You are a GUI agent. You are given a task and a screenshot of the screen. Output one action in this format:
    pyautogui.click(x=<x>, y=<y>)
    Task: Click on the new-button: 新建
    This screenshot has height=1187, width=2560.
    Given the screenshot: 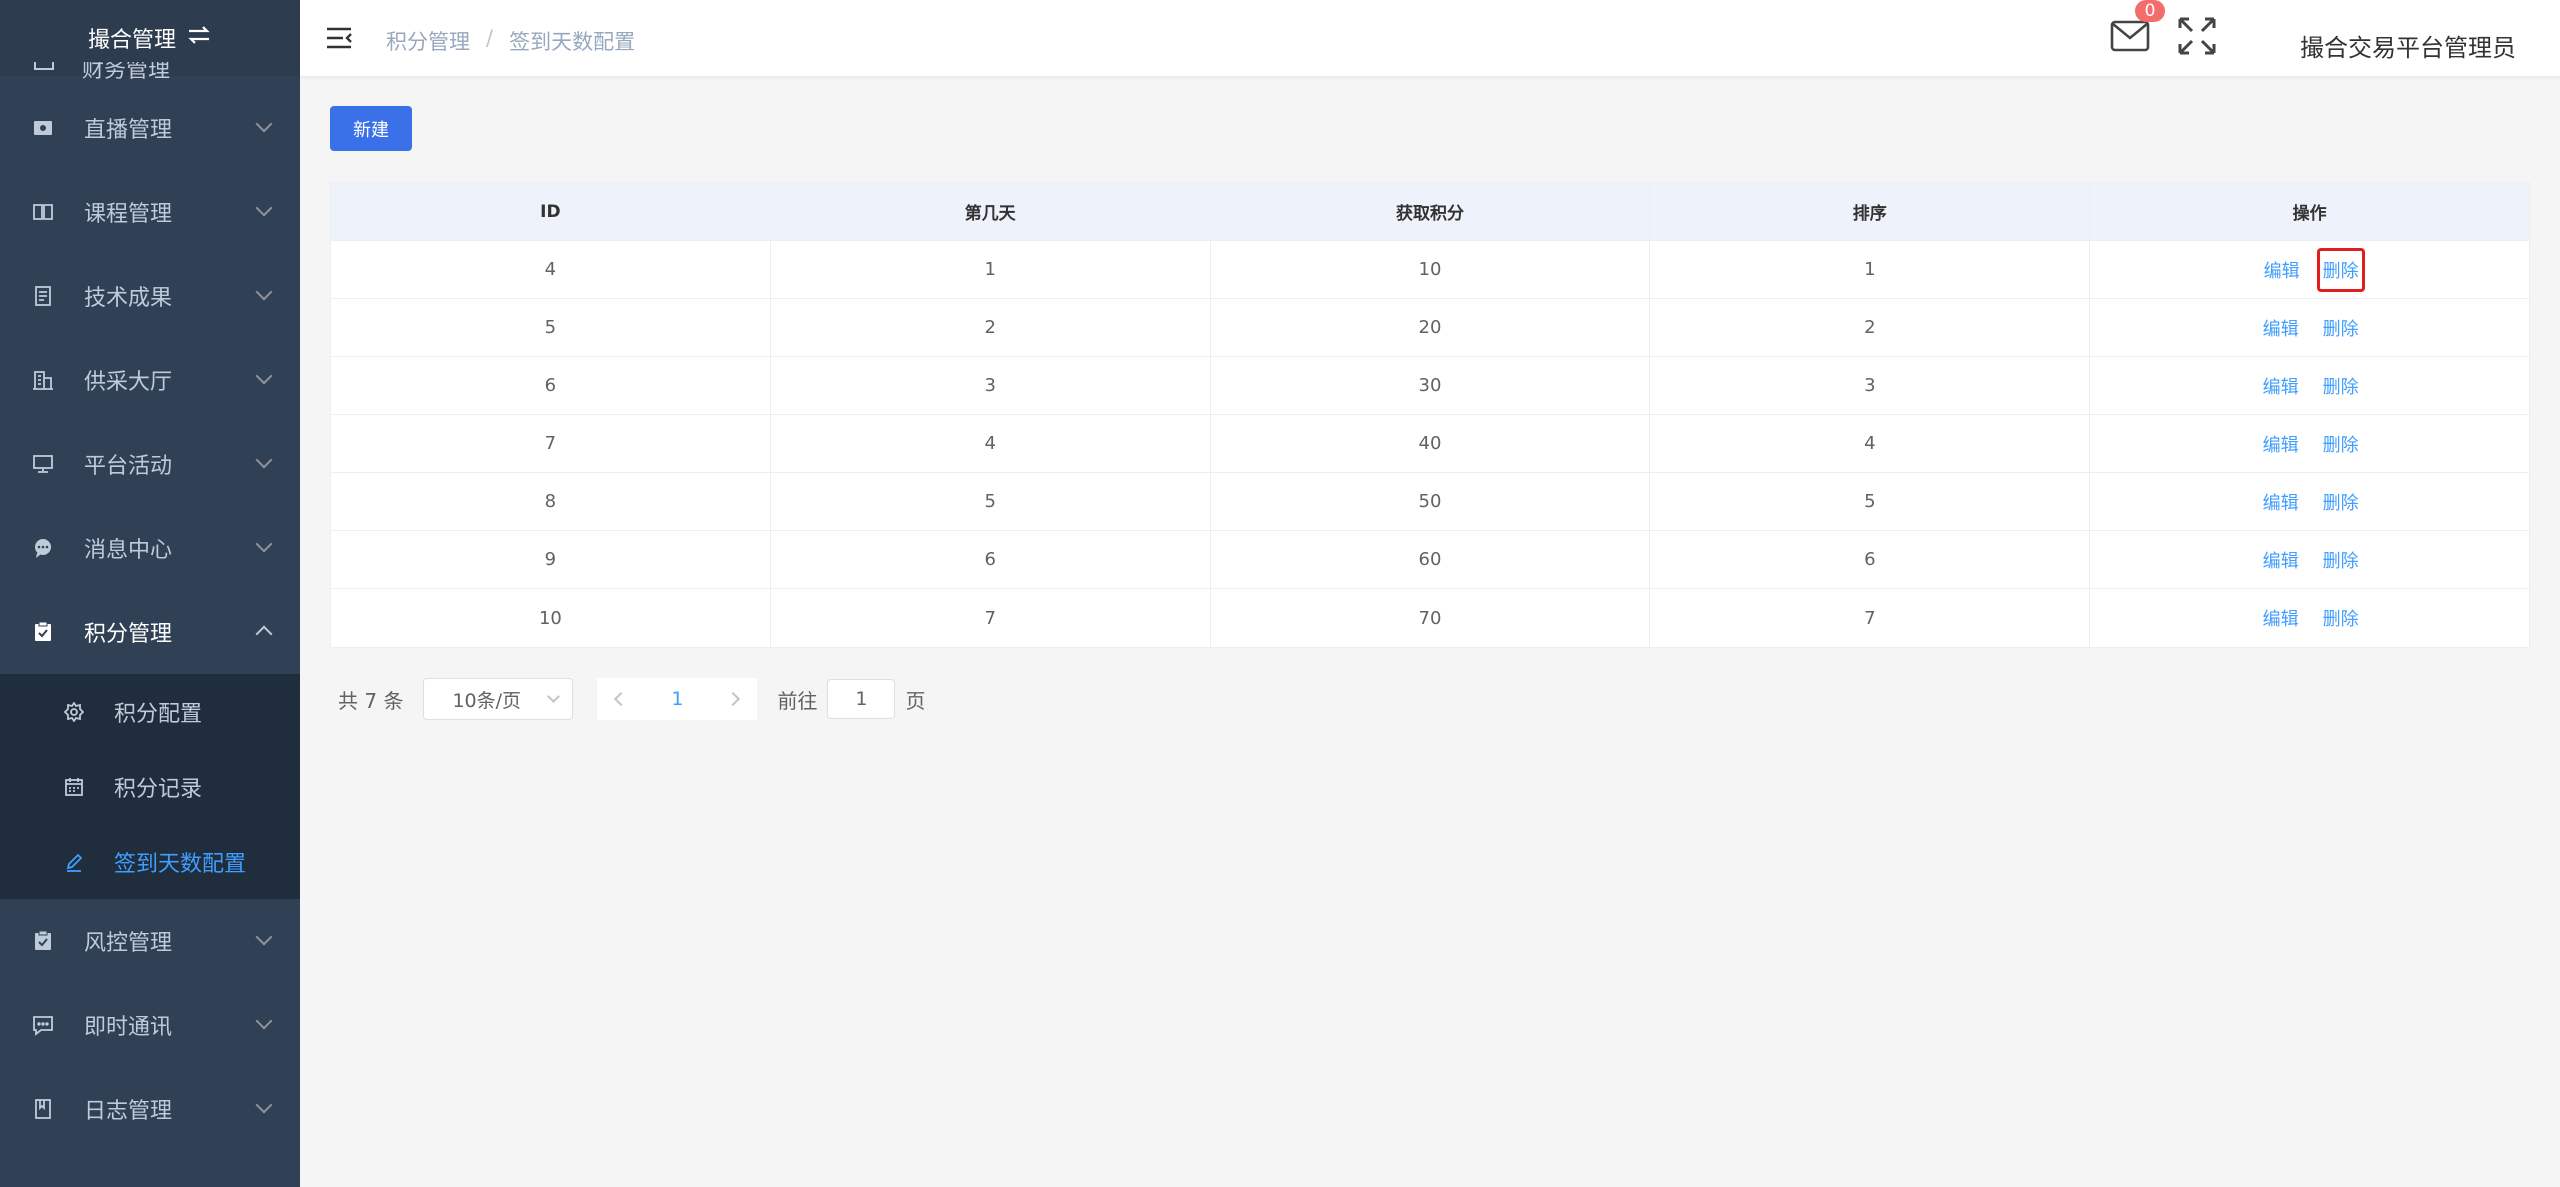 What is the action you would take?
    pyautogui.click(x=371, y=128)
    